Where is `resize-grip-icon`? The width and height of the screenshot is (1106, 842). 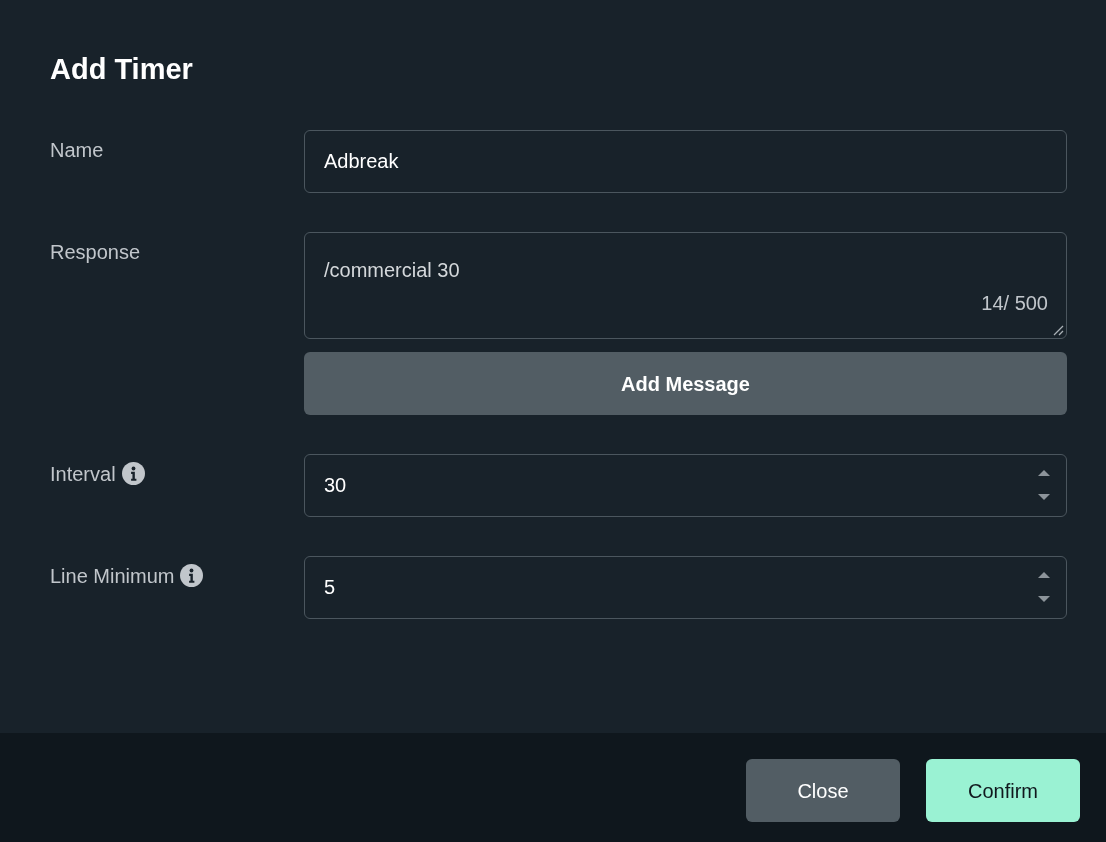
resize-grip-icon is located at coordinates (1058, 330).